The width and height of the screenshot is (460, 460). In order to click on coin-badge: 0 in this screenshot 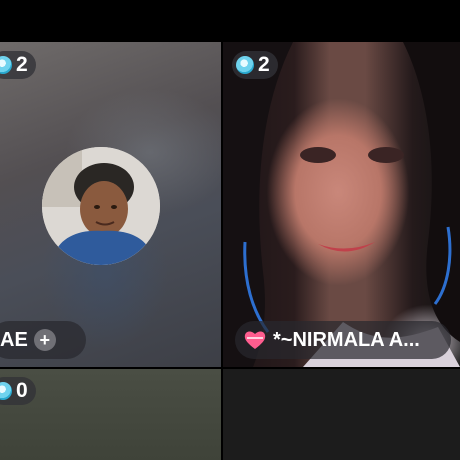, I will do `click(18, 391)`.